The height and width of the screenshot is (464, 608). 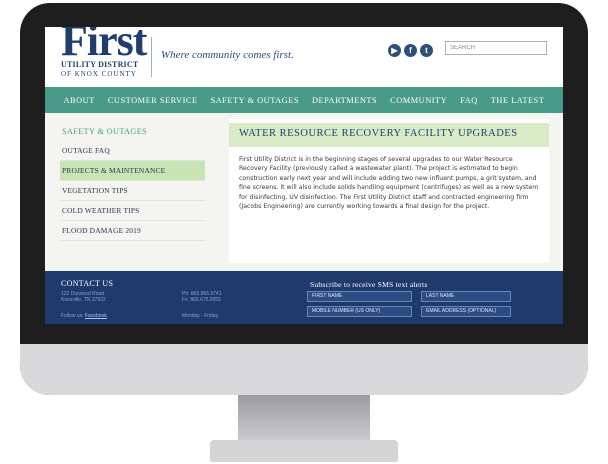 I want to click on address-line-2: Knoxville, TN 37922, so click(x=83, y=300).